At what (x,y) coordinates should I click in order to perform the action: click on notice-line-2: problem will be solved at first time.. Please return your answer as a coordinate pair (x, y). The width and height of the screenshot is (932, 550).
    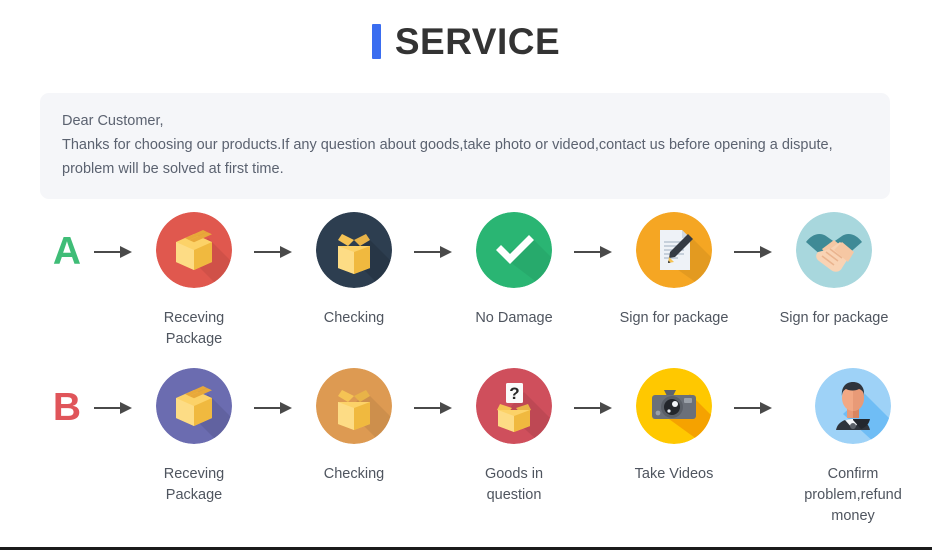
    Looking at the image, I should click on (173, 169).